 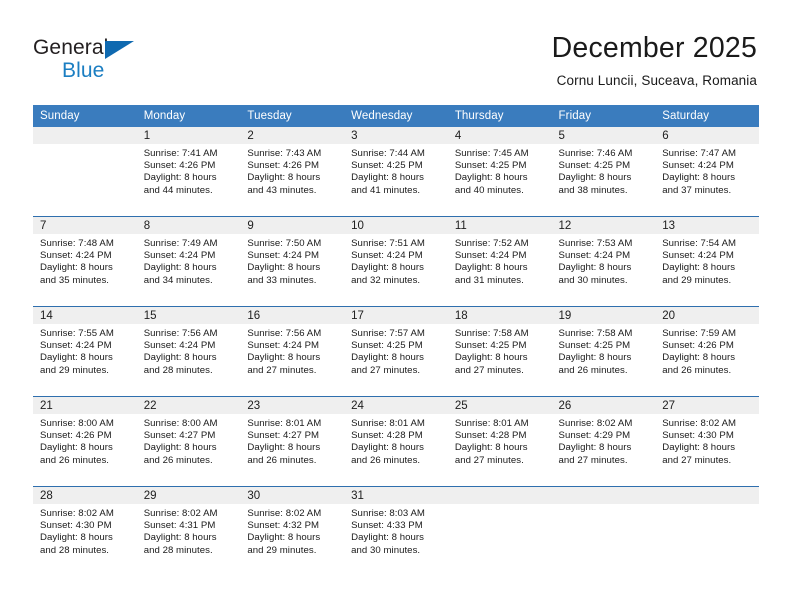 I want to click on weekday-header-thursday: Thursday, so click(x=499, y=116).